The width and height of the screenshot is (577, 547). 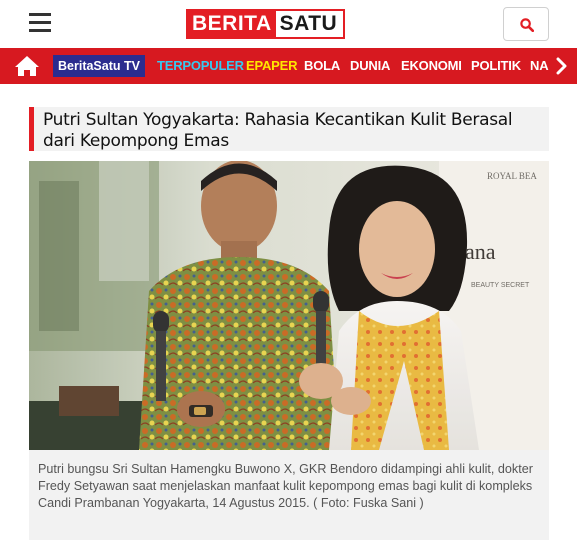 I want to click on nav-item-beritasatu-tv: BeritaSatu TV, so click(x=99, y=66).